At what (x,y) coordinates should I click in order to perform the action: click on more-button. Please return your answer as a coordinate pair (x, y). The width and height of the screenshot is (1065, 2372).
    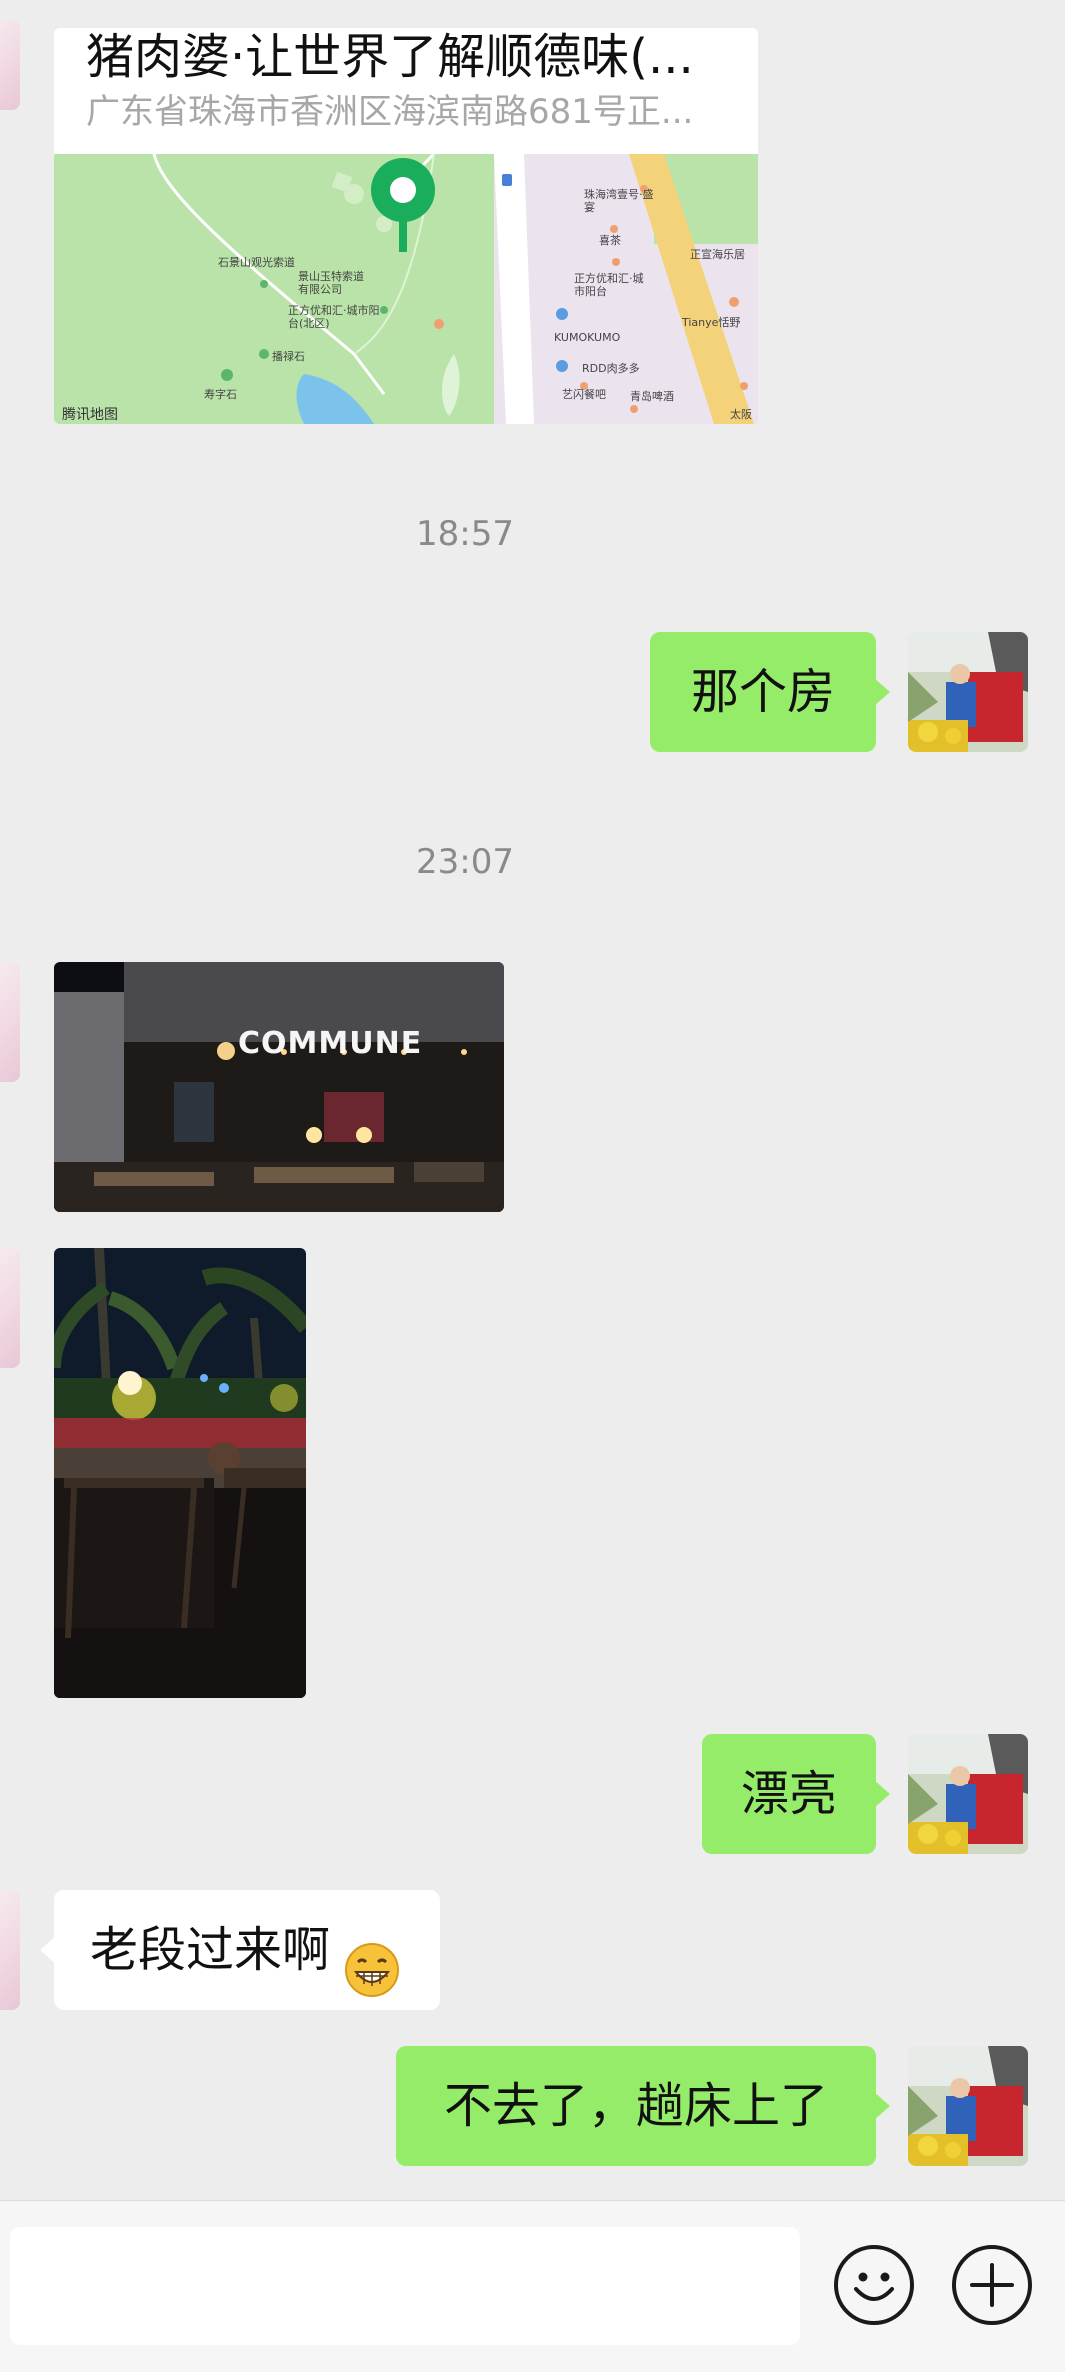
    Looking at the image, I should click on (992, 2285).